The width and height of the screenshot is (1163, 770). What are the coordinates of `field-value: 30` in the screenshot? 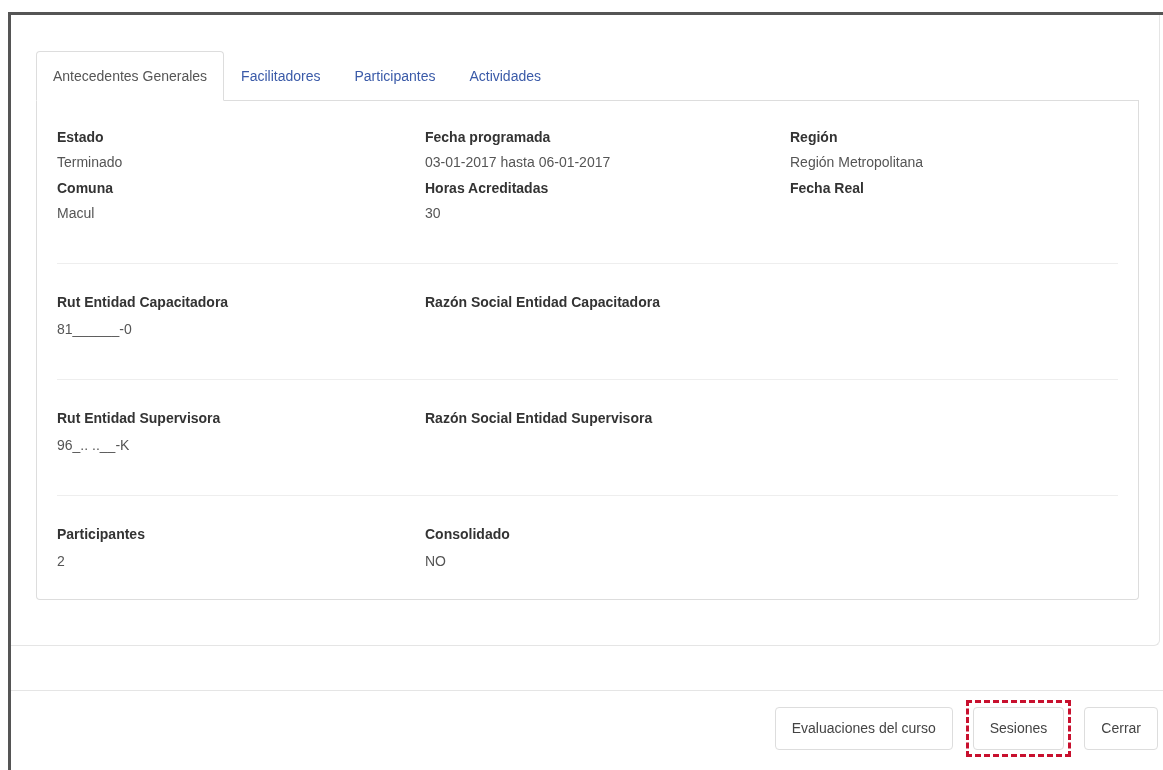 It's located at (433, 213).